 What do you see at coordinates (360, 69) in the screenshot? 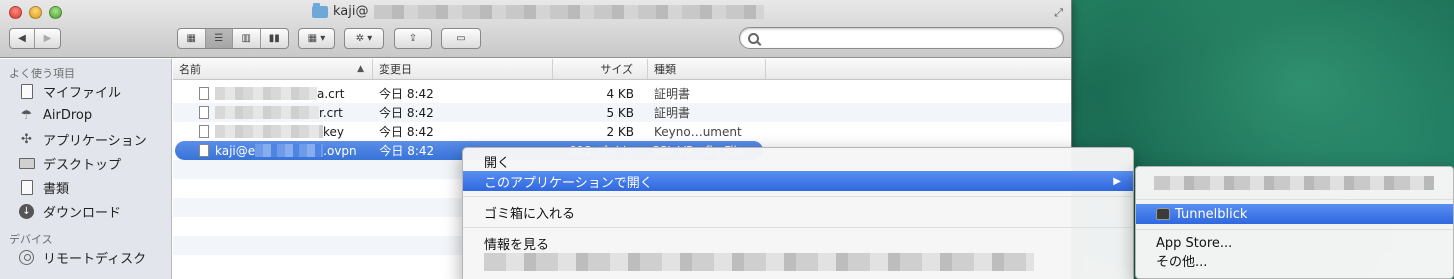
I see `sort-ascending-icon: ▲` at bounding box center [360, 69].